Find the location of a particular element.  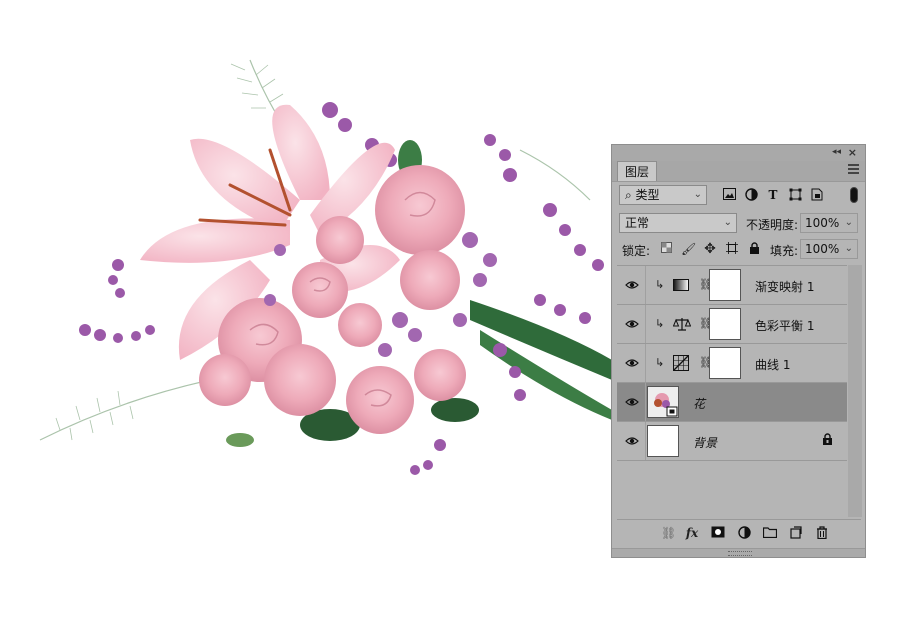

link-layers-icon: ⛓ is located at coordinates (668, 533).